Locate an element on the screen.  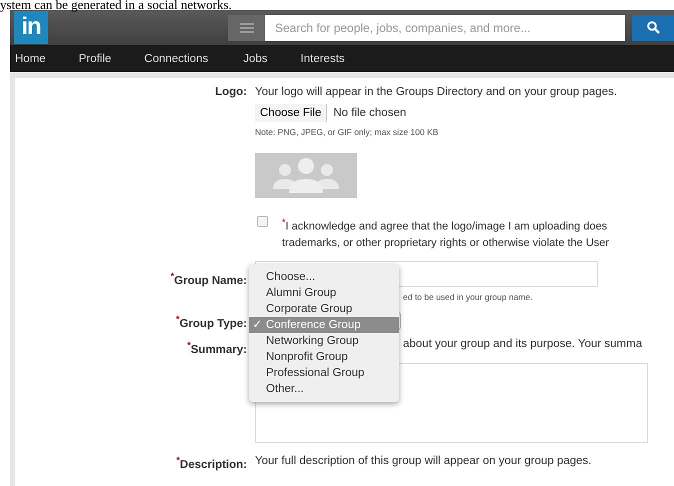
dropdown-option: Networking Group is located at coordinates (324, 341).